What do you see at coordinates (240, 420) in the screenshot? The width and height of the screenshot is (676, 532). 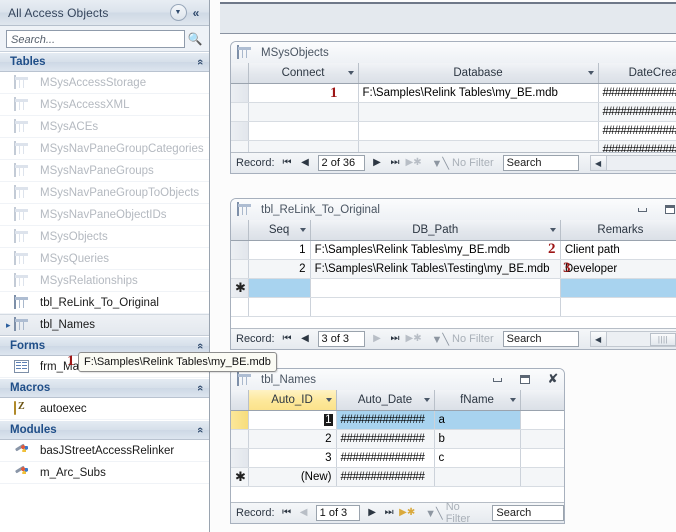 I see `row-selector-current` at bounding box center [240, 420].